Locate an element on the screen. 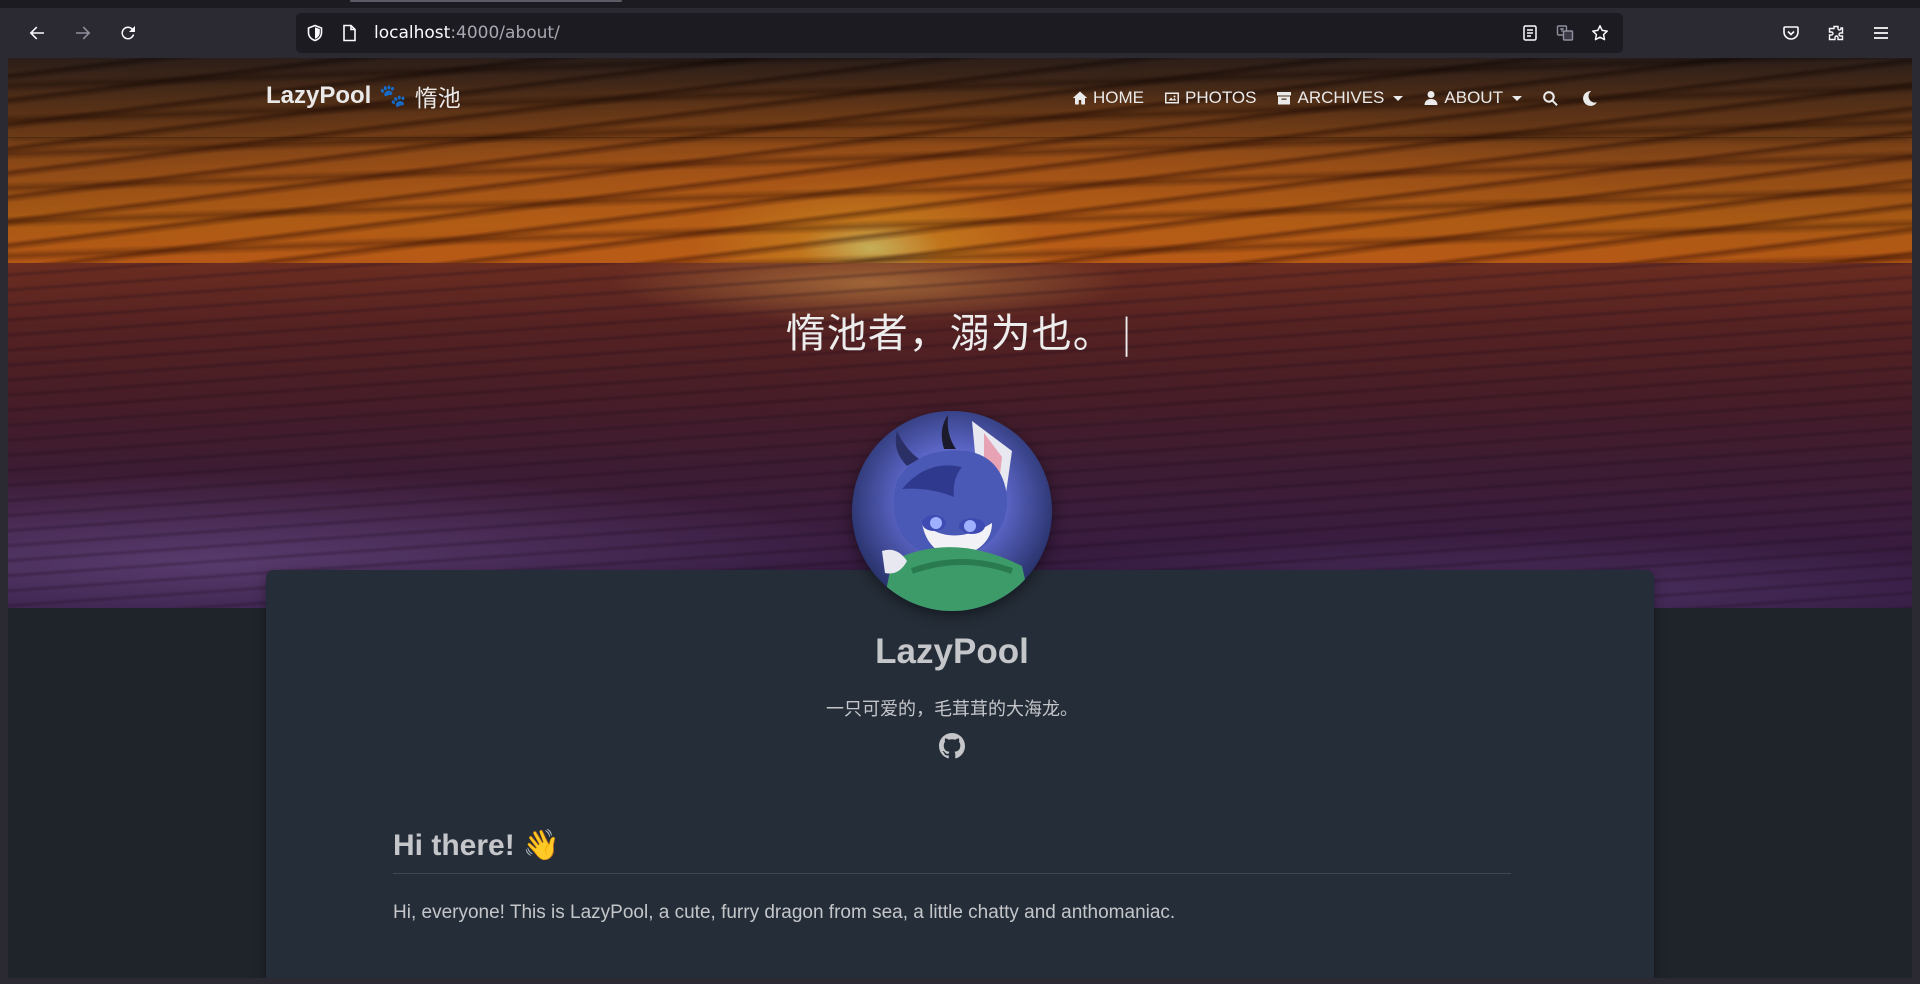  github-link is located at coordinates (952, 746).